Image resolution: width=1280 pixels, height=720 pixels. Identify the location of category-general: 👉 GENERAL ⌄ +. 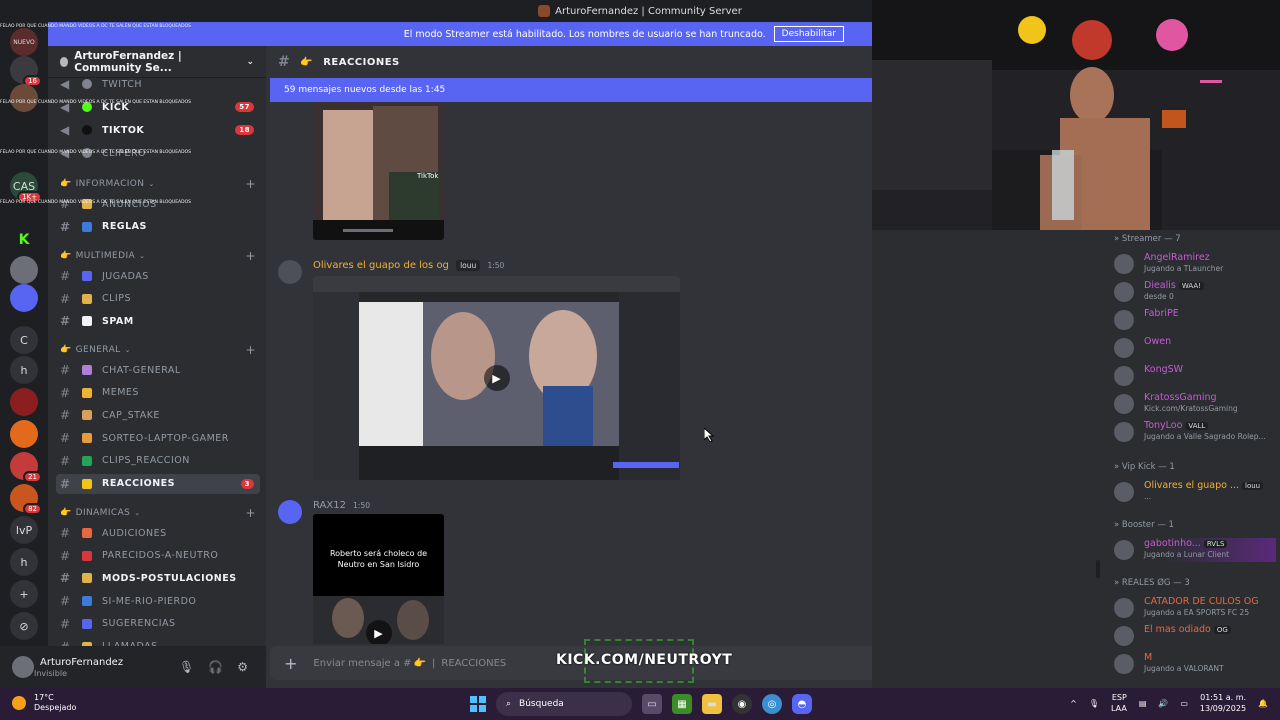
(158, 350).